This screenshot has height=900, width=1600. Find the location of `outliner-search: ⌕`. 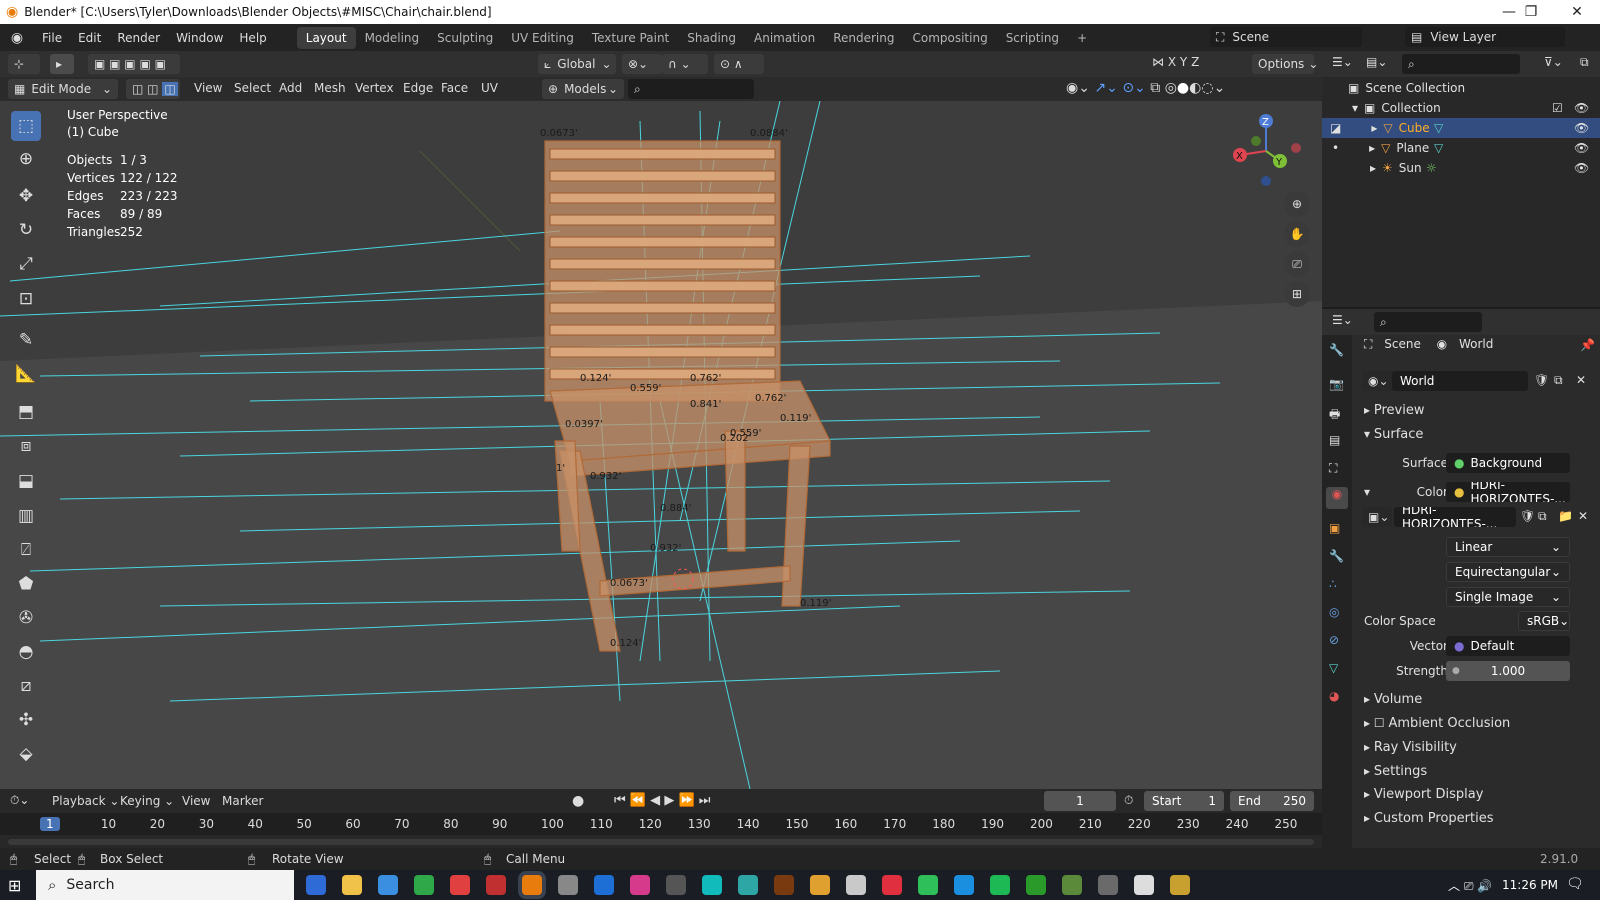

outliner-search: ⌕ is located at coordinates (1461, 64).